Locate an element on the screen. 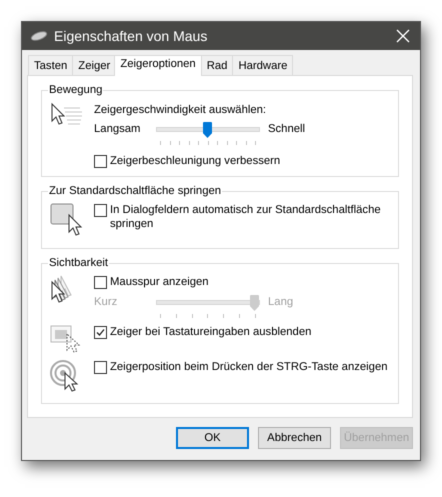 This screenshot has width=442, height=497. checkbox-label: In Dialogfeldern automatisch zur Standardschaltfläche springen is located at coordinates (250, 217).